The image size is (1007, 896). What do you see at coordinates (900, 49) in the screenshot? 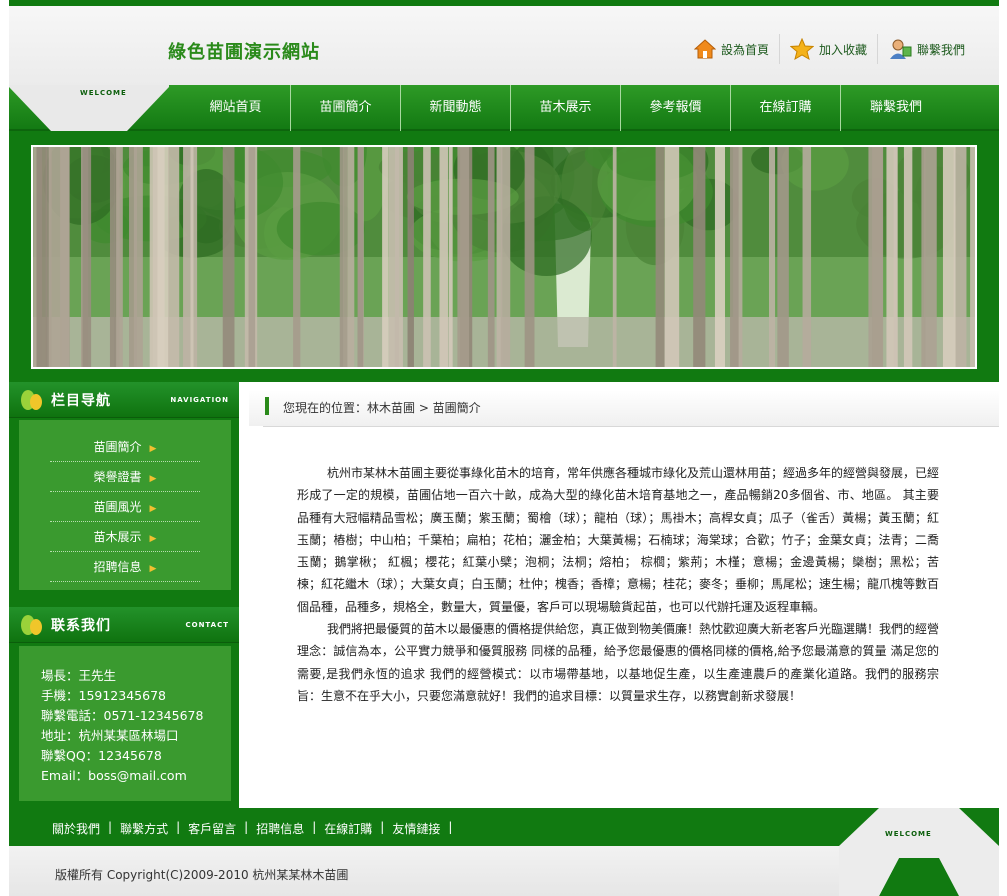
I see `contact-person-icon` at bounding box center [900, 49].